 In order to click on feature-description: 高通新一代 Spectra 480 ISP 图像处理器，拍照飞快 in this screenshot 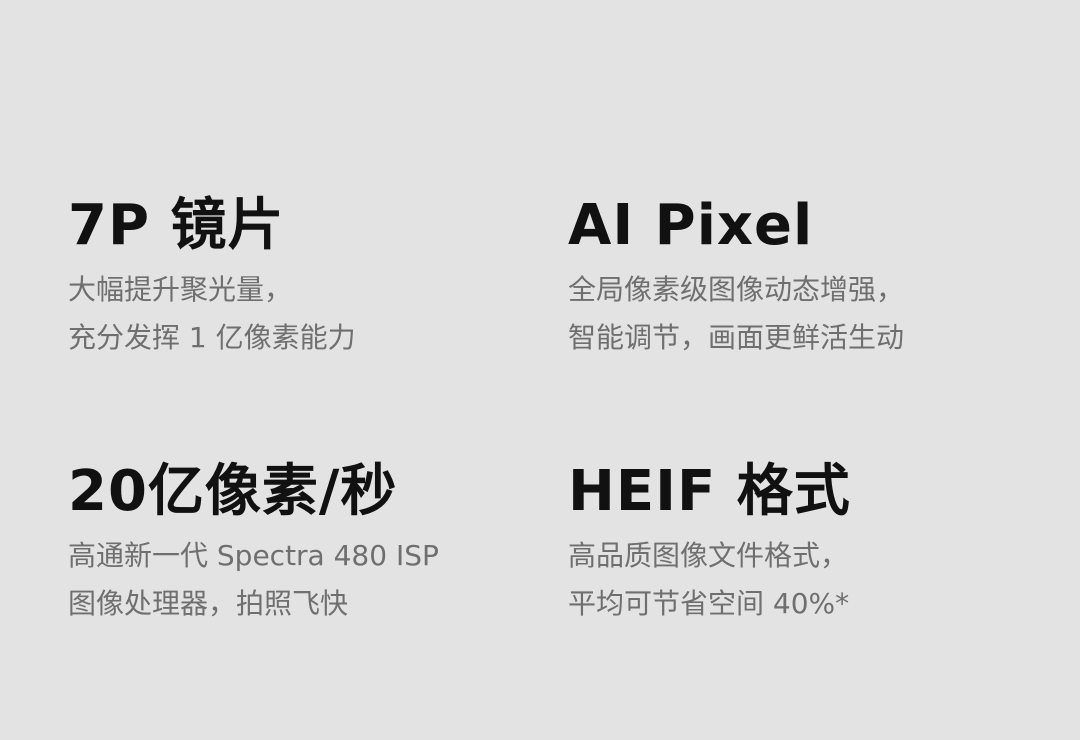, I will do `click(298, 580)`.